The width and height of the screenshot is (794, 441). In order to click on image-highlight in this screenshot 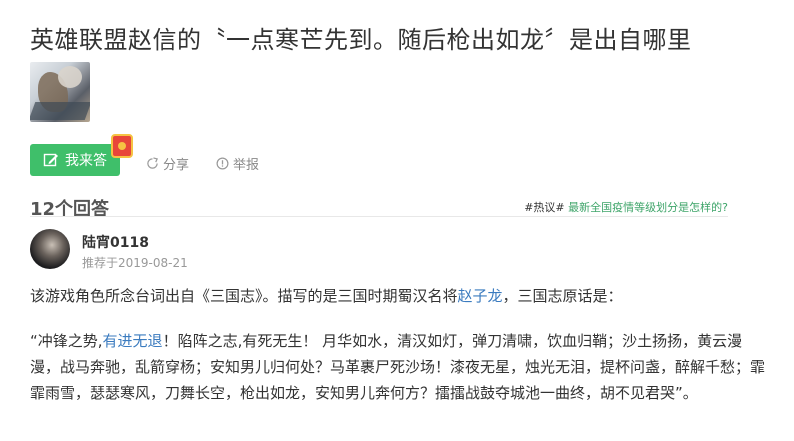, I will do `click(70, 77)`.